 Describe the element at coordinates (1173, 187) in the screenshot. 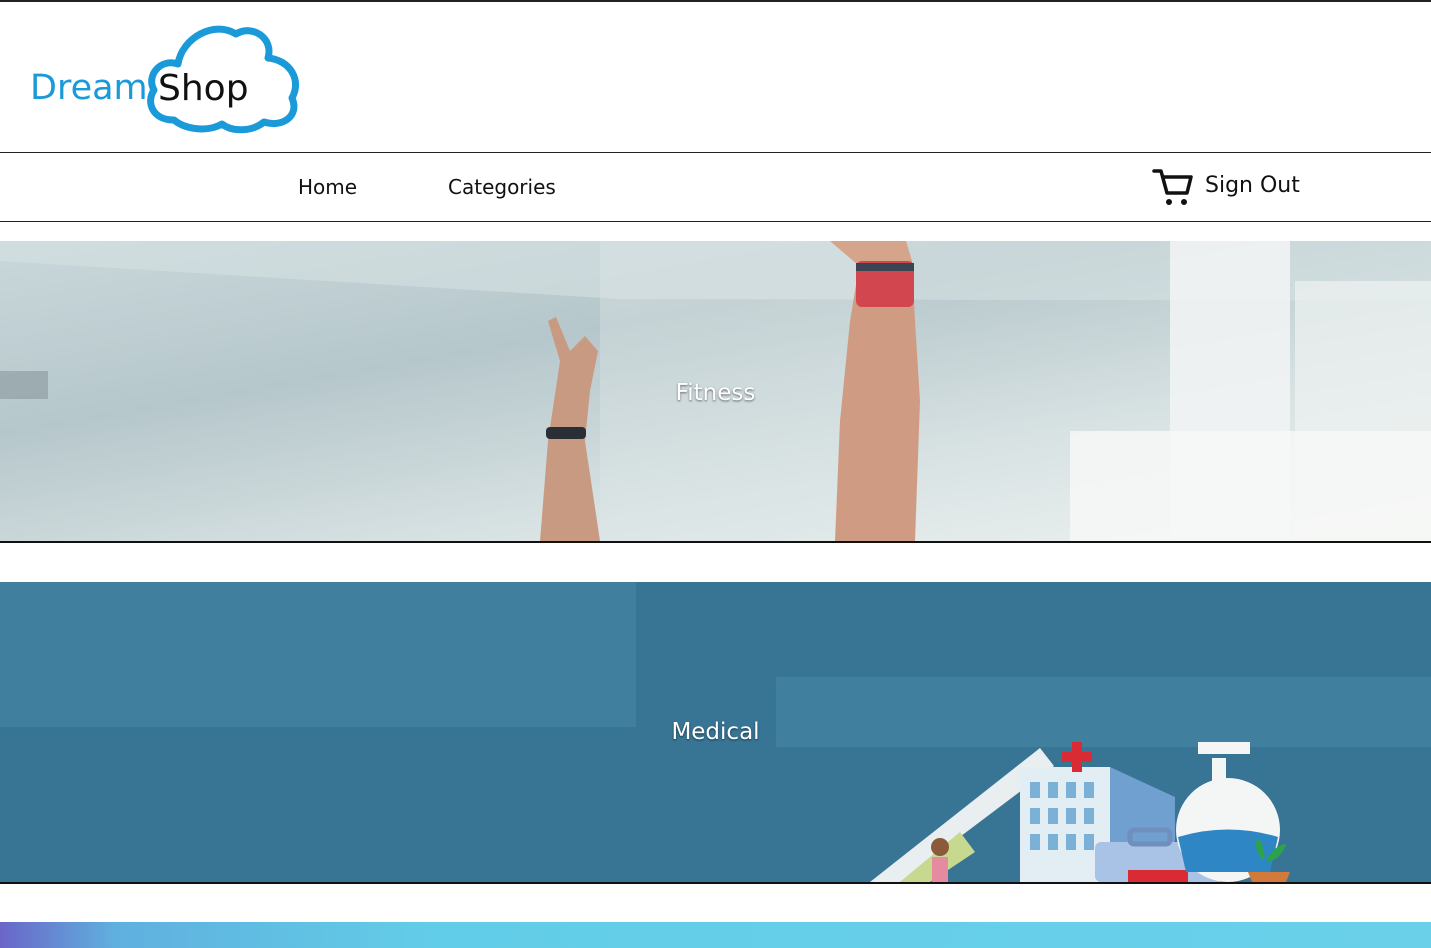

I see `shopping-cart-icon` at that location.